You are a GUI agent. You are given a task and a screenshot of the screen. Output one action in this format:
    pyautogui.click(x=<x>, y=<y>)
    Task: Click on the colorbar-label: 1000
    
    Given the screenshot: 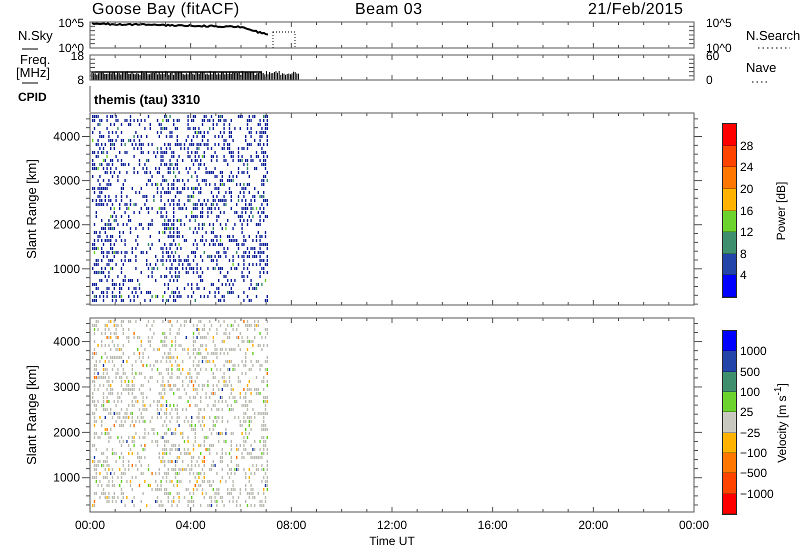 What is the action you would take?
    pyautogui.click(x=753, y=351)
    